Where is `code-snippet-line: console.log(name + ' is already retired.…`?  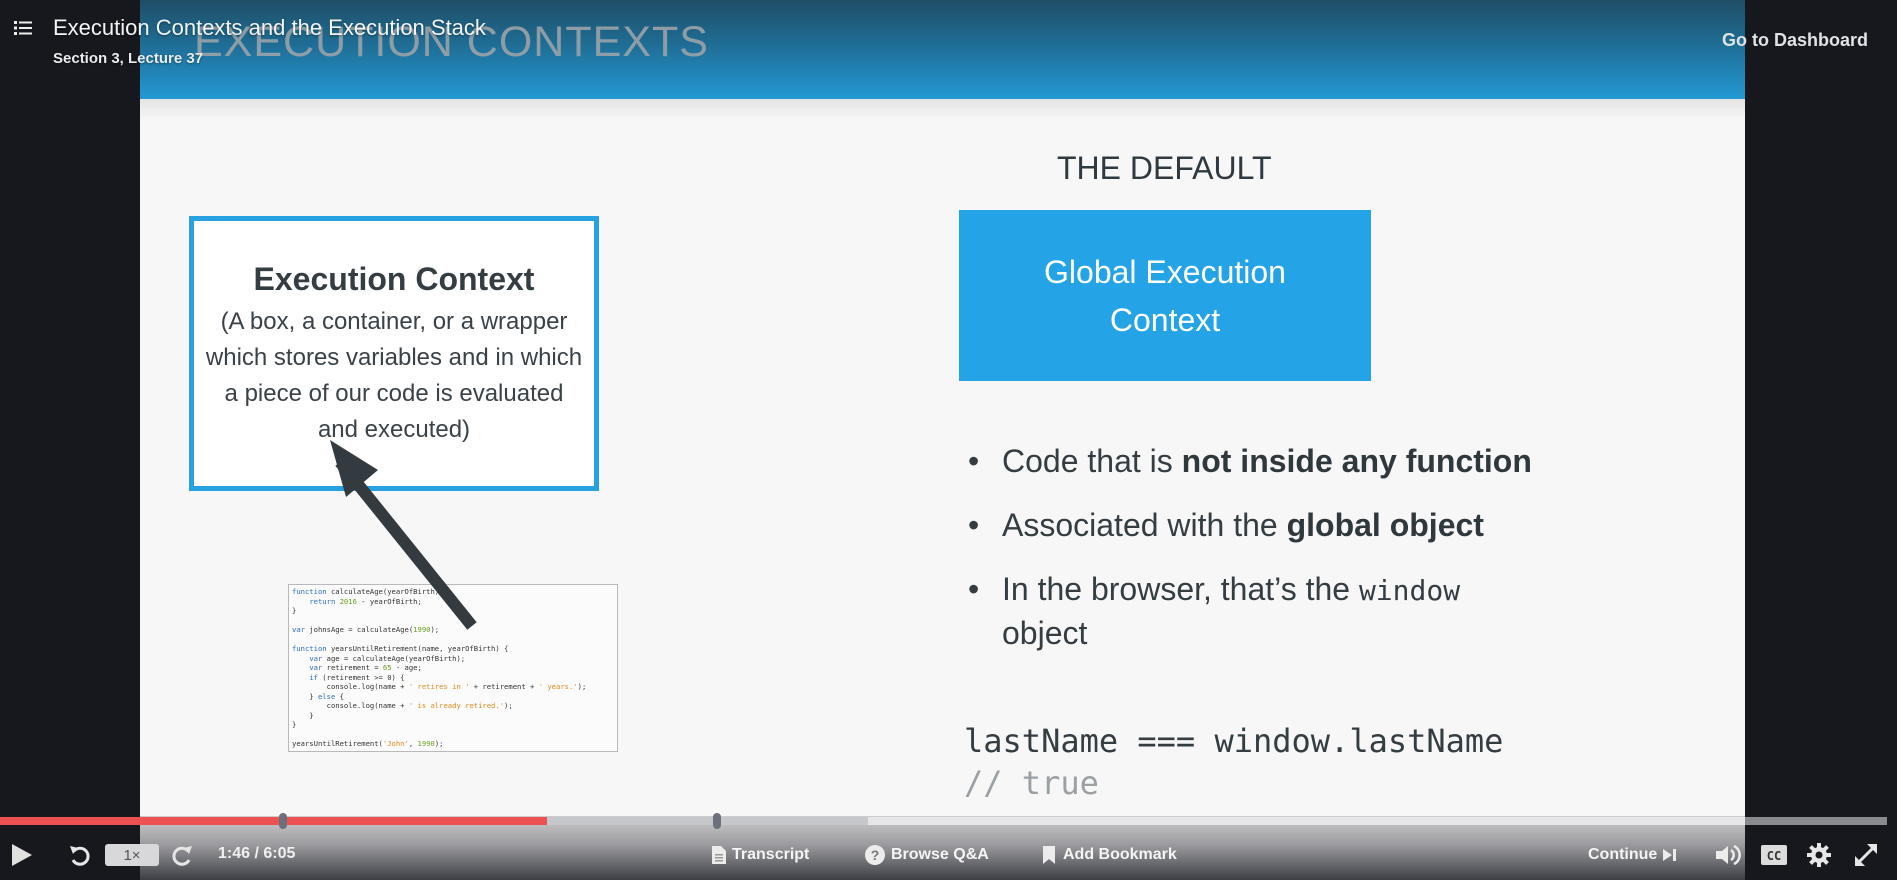
code-snippet-line: console.log(name + ' is already retired.… is located at coordinates (402, 705).